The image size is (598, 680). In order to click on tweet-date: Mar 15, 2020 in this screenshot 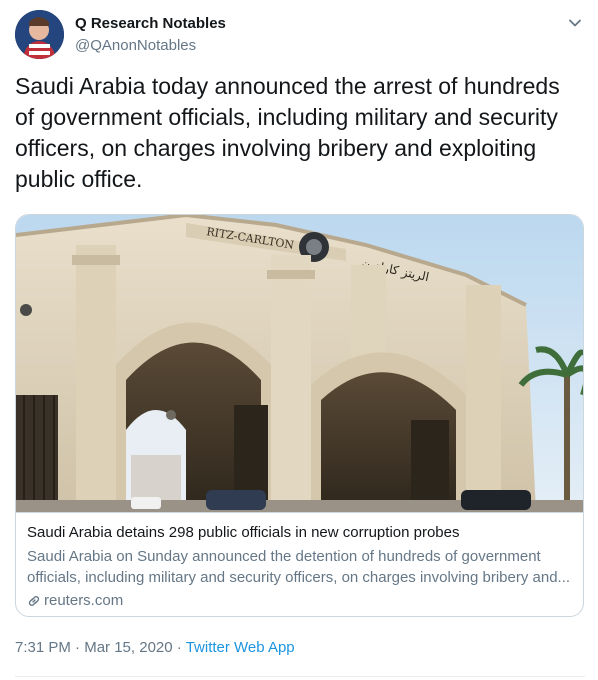, I will do `click(128, 647)`.